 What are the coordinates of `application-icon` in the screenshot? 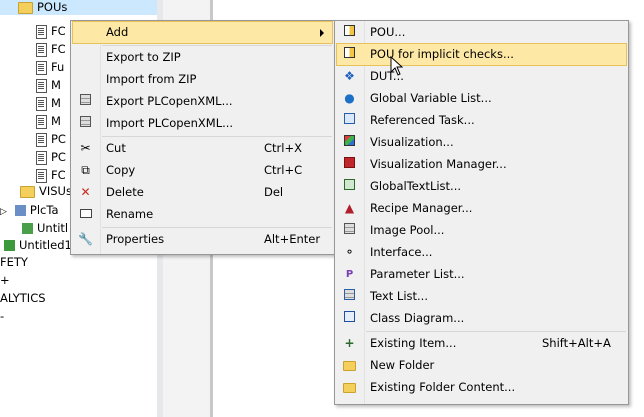 It's located at (27, 228).